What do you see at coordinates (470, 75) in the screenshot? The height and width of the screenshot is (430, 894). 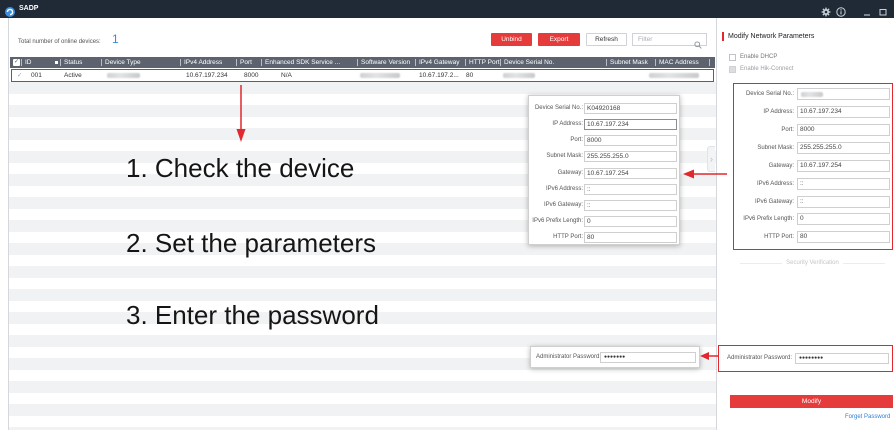 I see `row-http-port: 80` at bounding box center [470, 75].